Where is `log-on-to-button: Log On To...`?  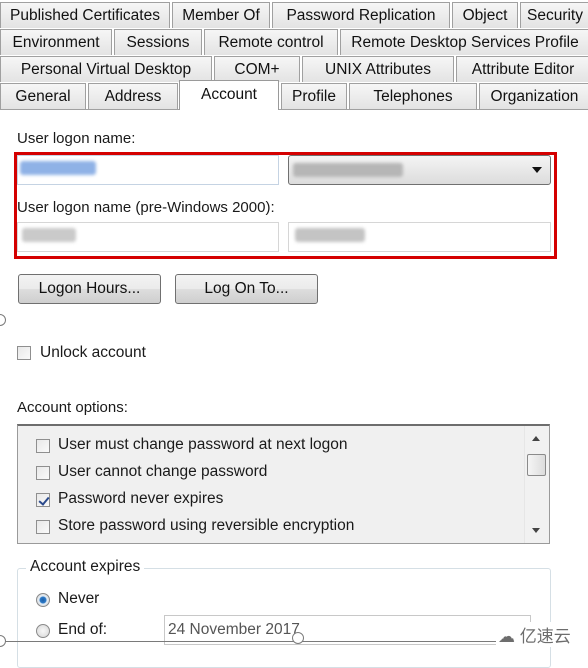
log-on-to-button: Log On To... is located at coordinates (246, 289).